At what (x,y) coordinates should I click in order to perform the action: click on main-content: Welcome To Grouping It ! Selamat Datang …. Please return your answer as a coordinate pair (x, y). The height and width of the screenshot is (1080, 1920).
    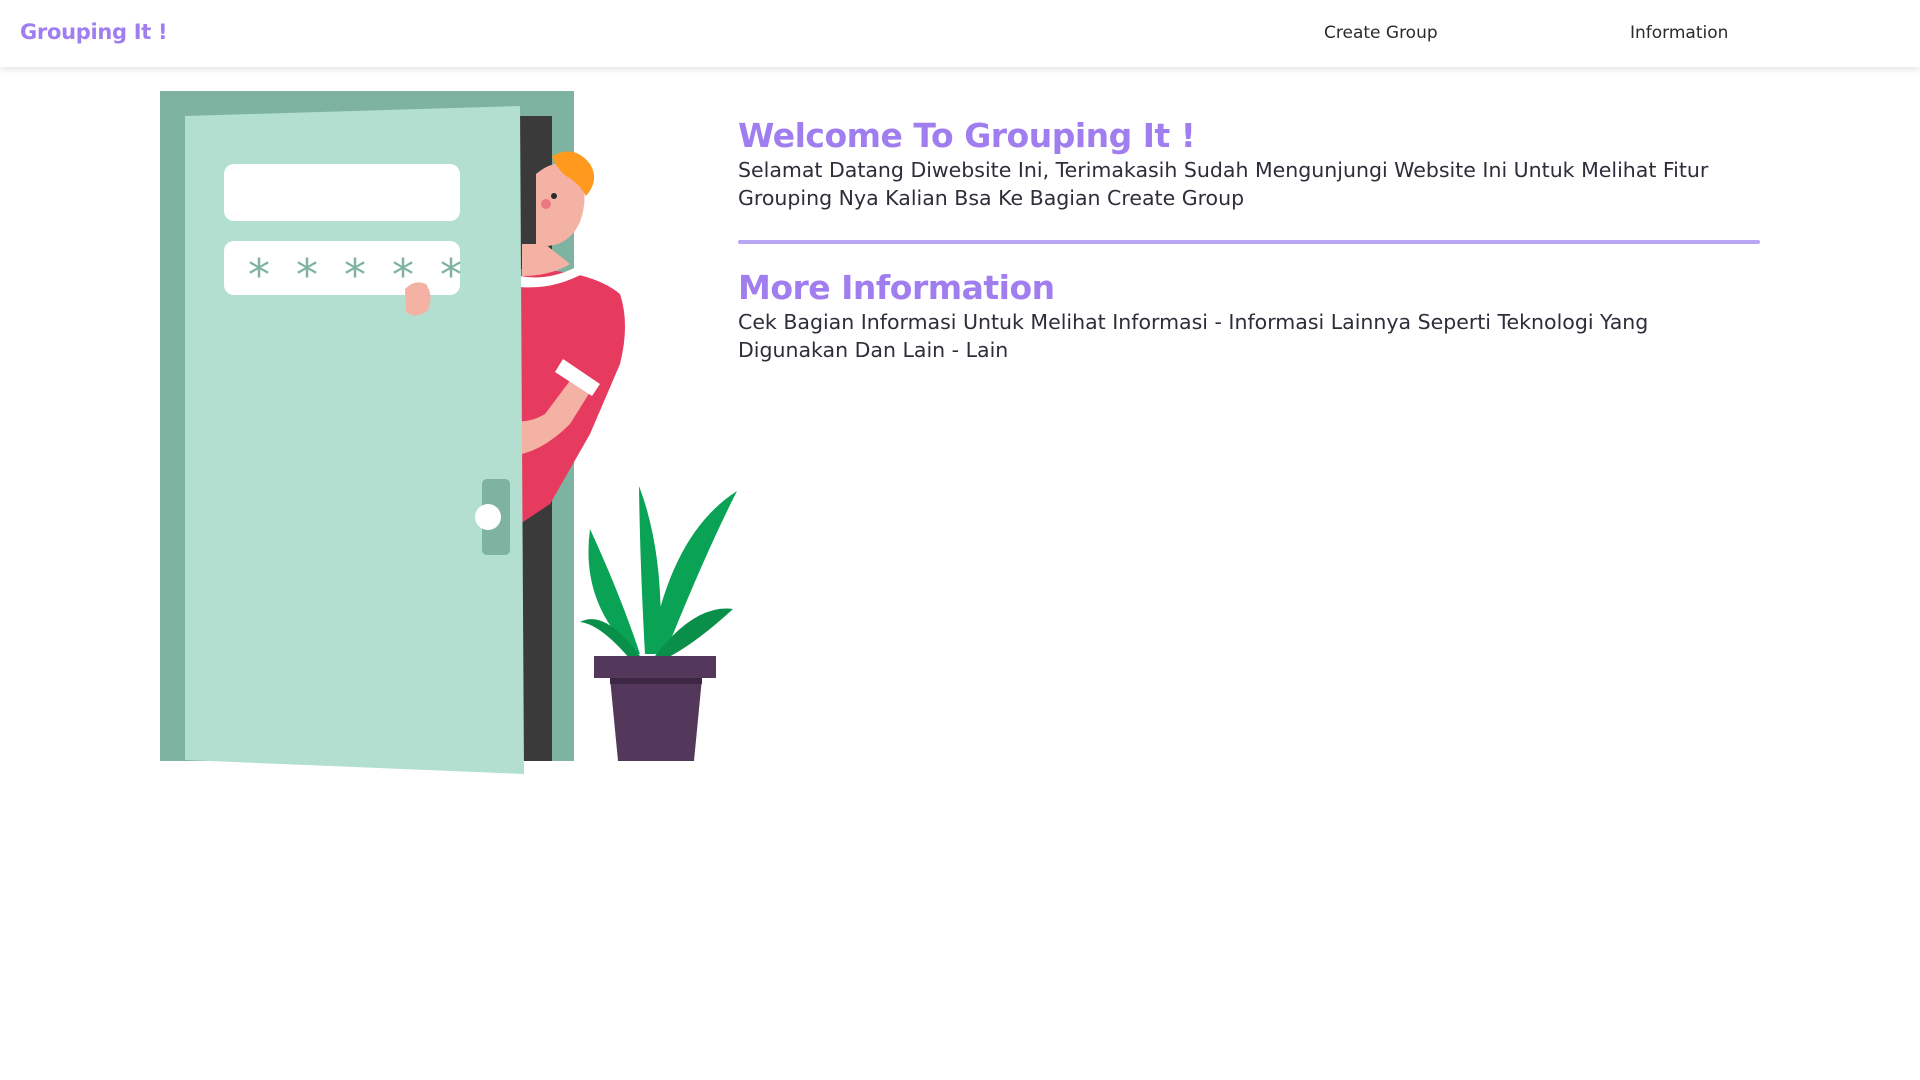
    Looking at the image, I should click on (1249, 240).